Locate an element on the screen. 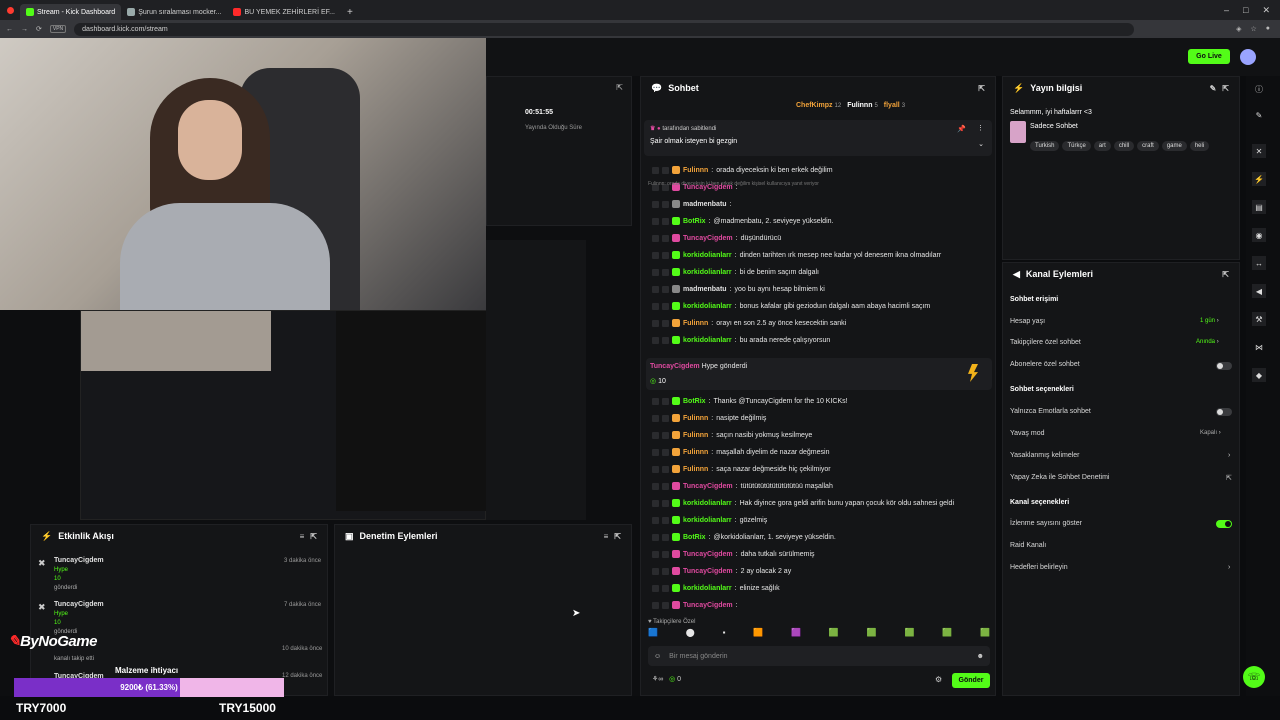  edit-icon: ✎ is located at coordinates (1213, 88).